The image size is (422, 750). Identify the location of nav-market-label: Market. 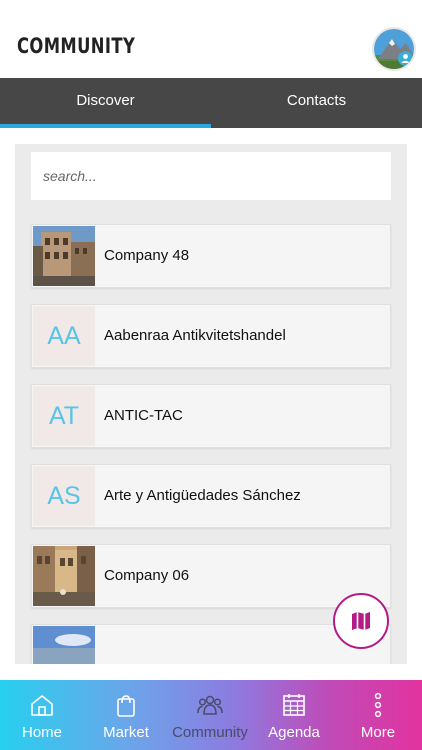
(126, 732).